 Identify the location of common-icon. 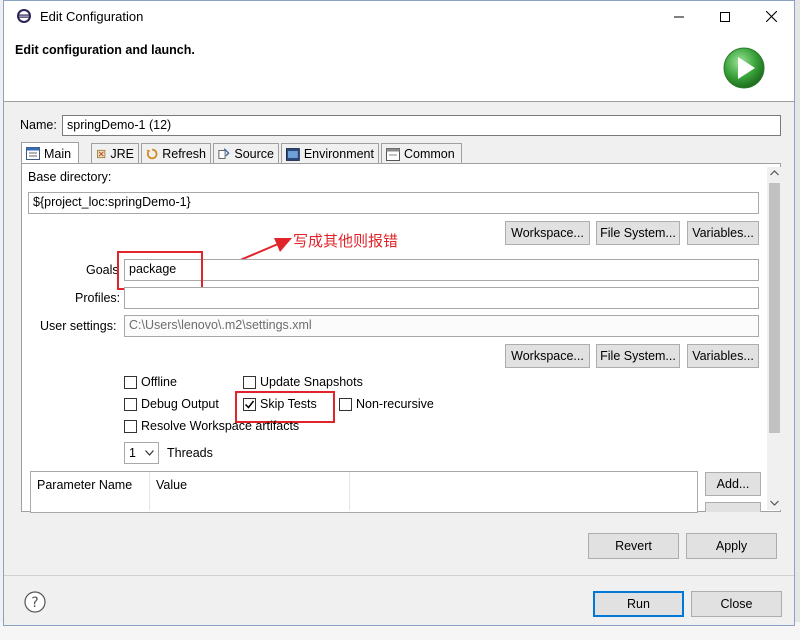
(393, 154).